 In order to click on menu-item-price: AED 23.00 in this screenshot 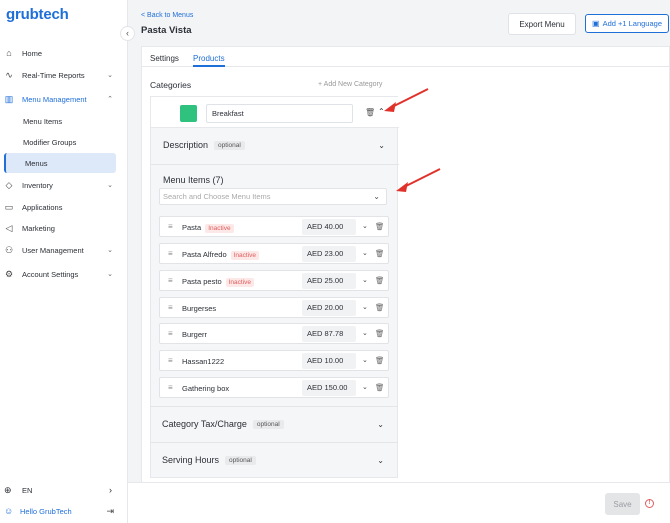, I will do `click(329, 254)`.